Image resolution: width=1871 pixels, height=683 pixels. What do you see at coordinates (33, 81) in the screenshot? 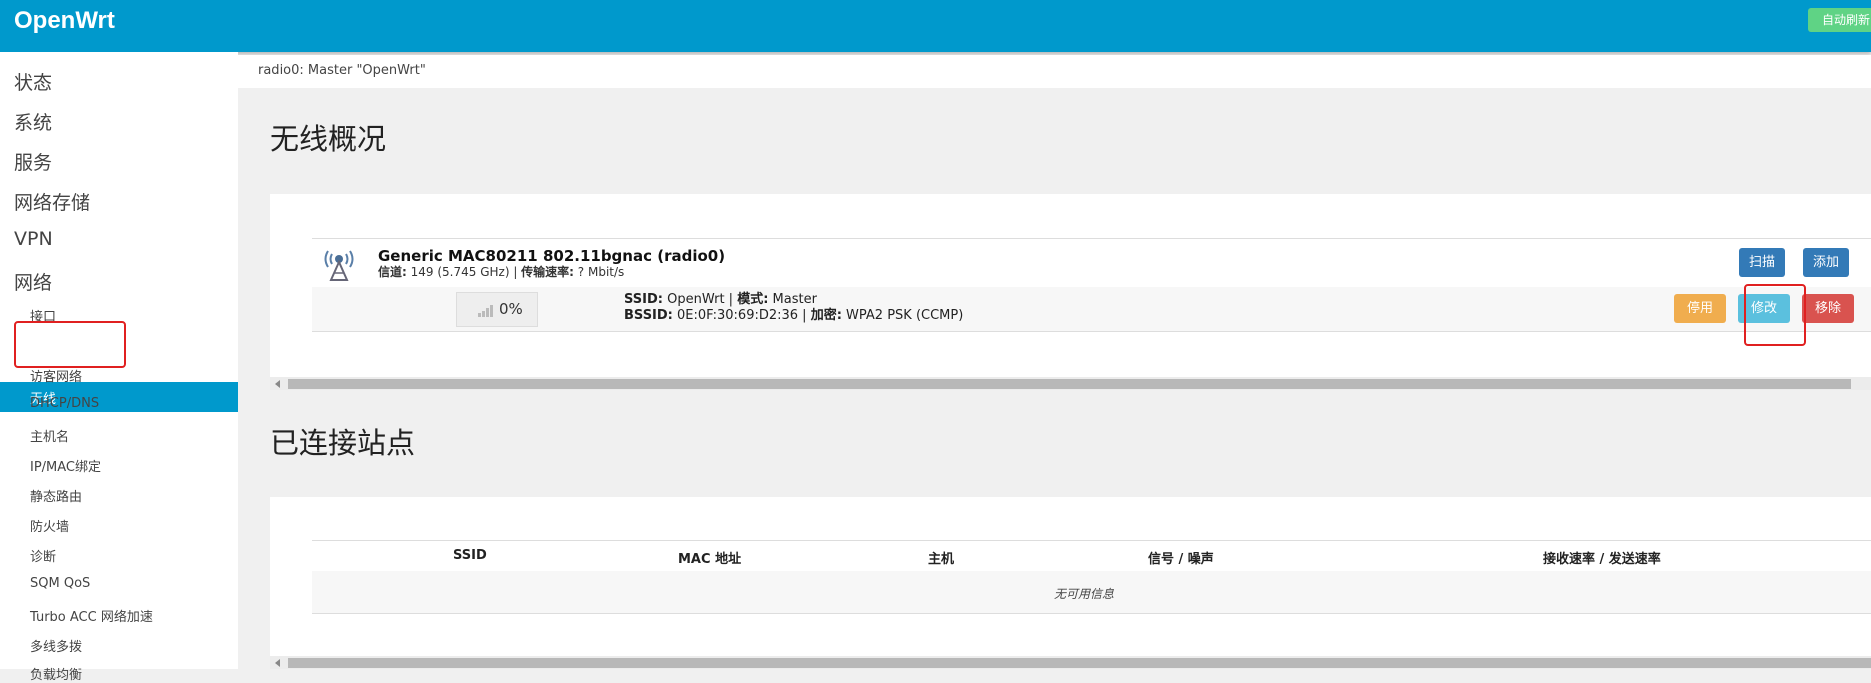
I see `sidebar-item-status: 状态` at bounding box center [33, 81].